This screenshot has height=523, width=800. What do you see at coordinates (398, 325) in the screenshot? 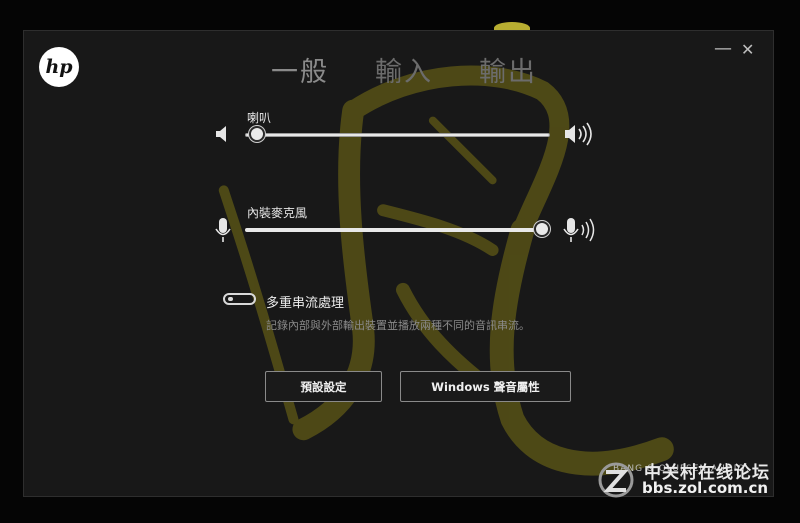
I see `multistream-description: 記錄內部與外部輸出裝置並播放兩種不同的音訊串流。` at bounding box center [398, 325].